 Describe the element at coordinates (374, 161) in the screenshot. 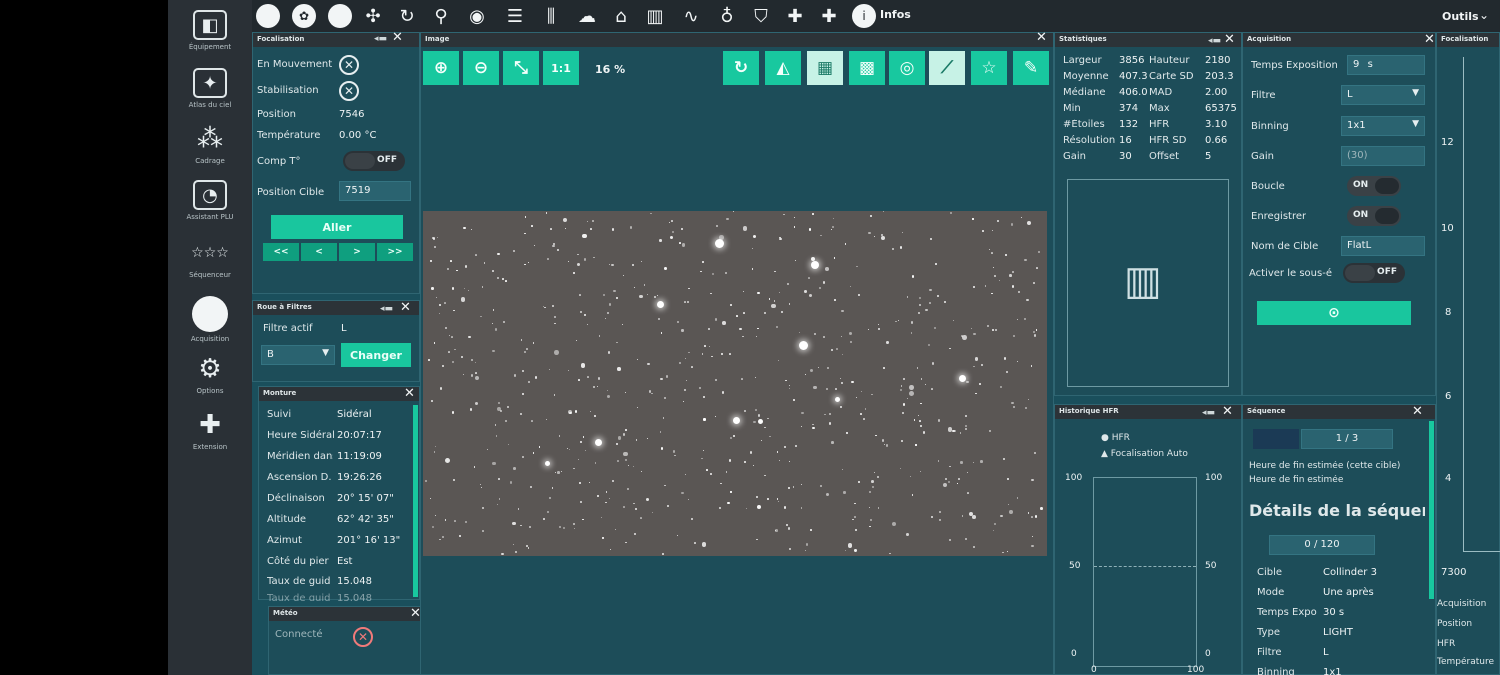

I see `tempcomp-toggle: OFF` at that location.